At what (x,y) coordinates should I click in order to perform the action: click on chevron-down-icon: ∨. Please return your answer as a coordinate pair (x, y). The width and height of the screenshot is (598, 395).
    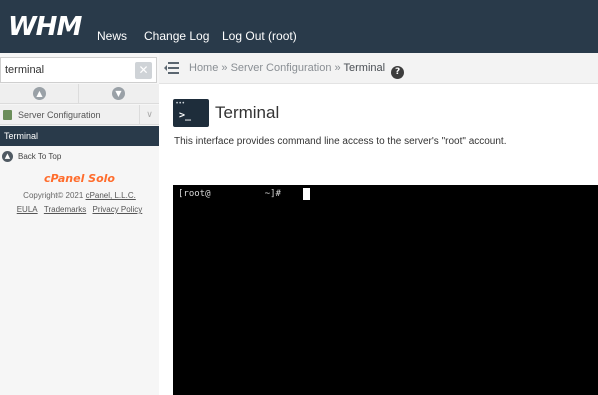
    Looking at the image, I should click on (149, 115).